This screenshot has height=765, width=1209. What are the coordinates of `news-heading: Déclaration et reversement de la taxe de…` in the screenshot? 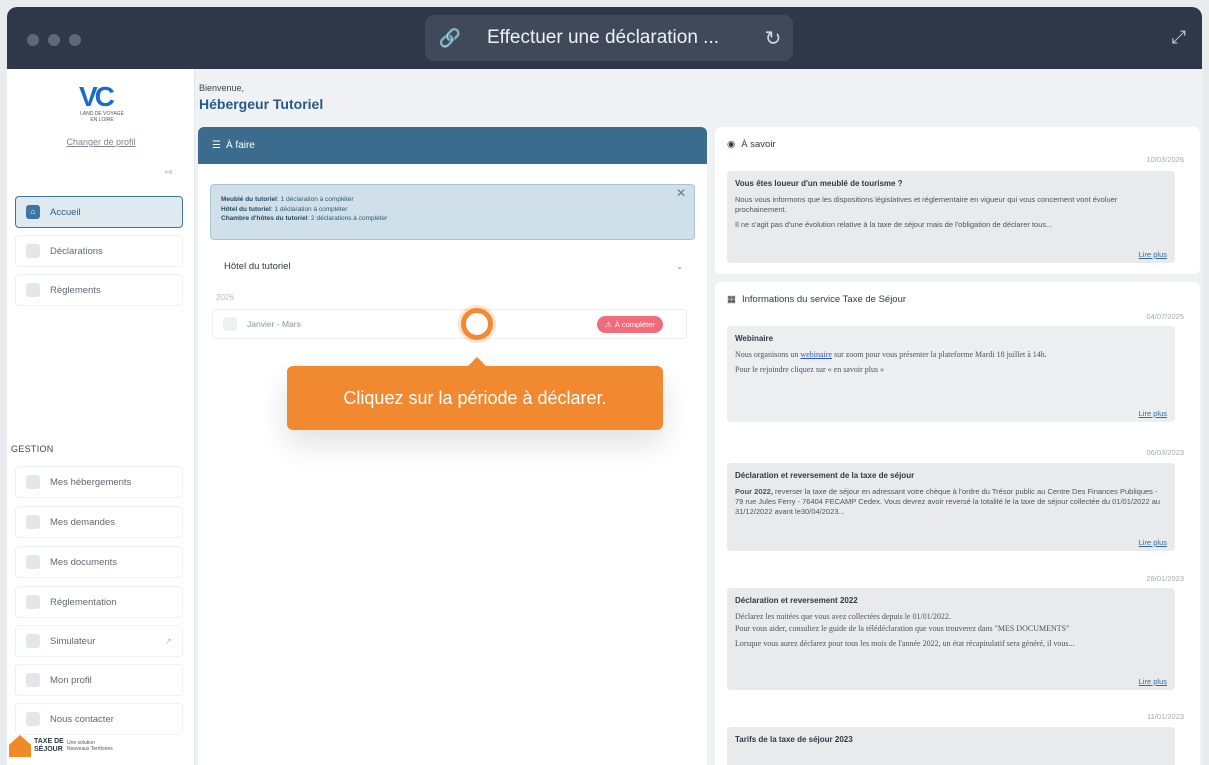 It's located at (825, 475).